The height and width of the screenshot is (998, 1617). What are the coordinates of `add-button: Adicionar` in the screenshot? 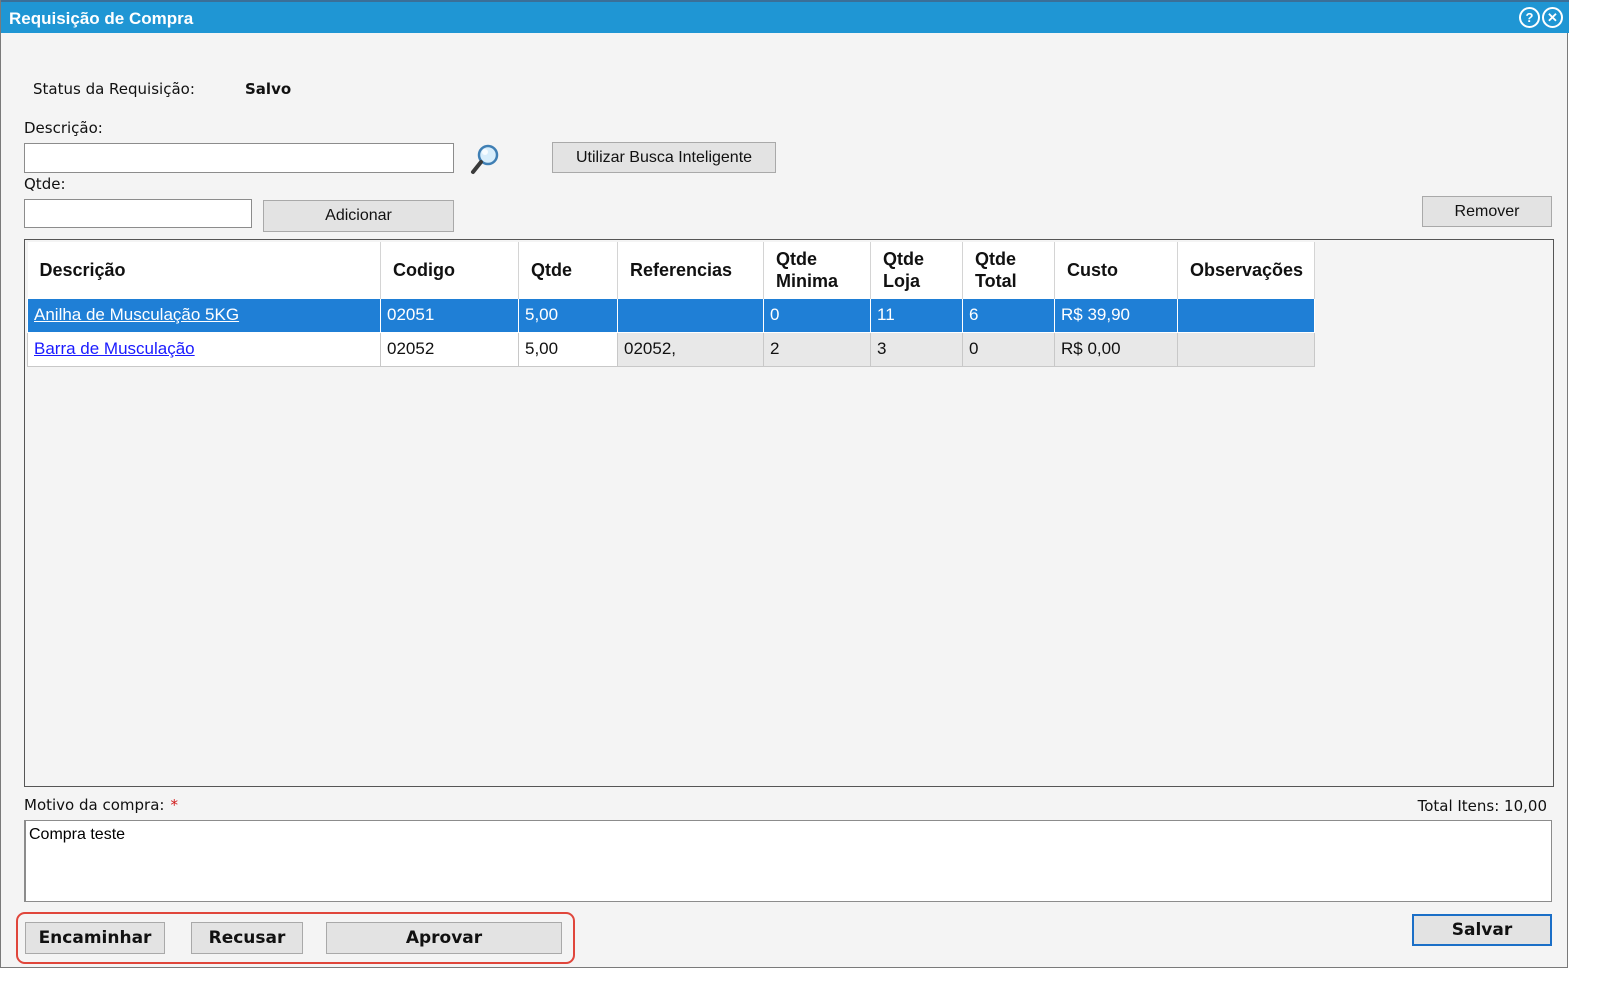 It's located at (358, 216).